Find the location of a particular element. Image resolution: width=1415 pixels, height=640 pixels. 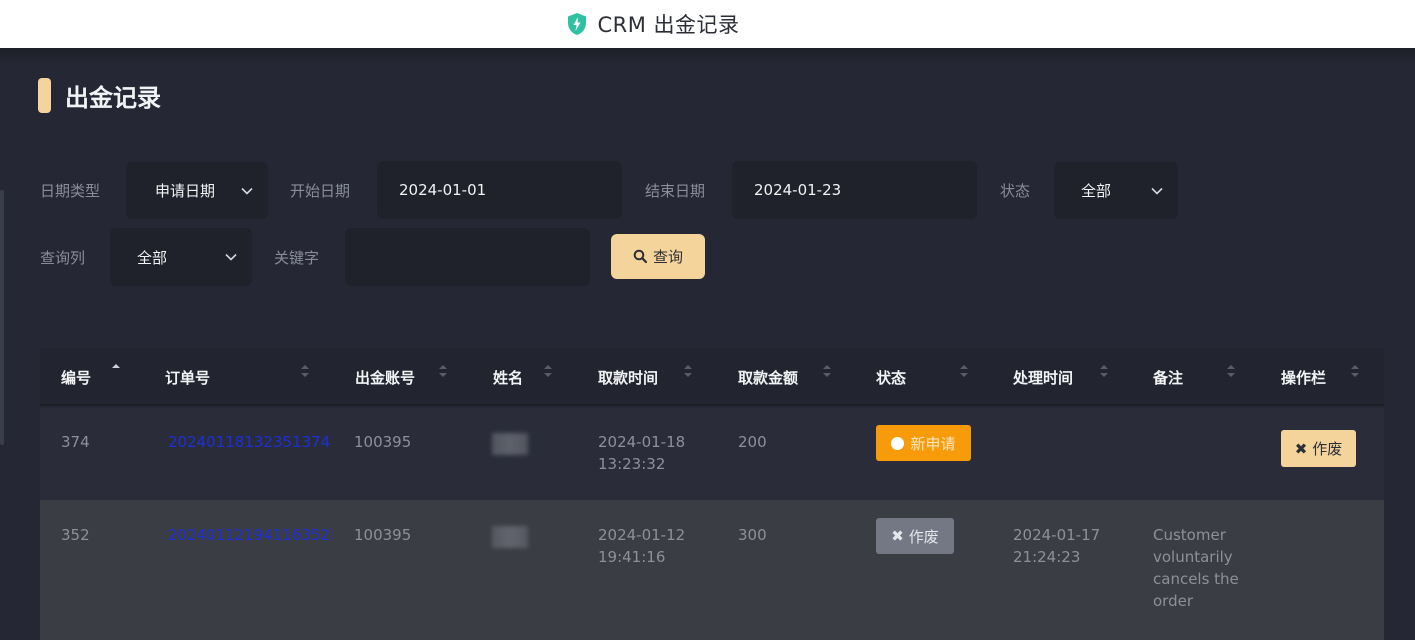

cell-processed-date: 2024-01-17 is located at coordinates (1057, 535).